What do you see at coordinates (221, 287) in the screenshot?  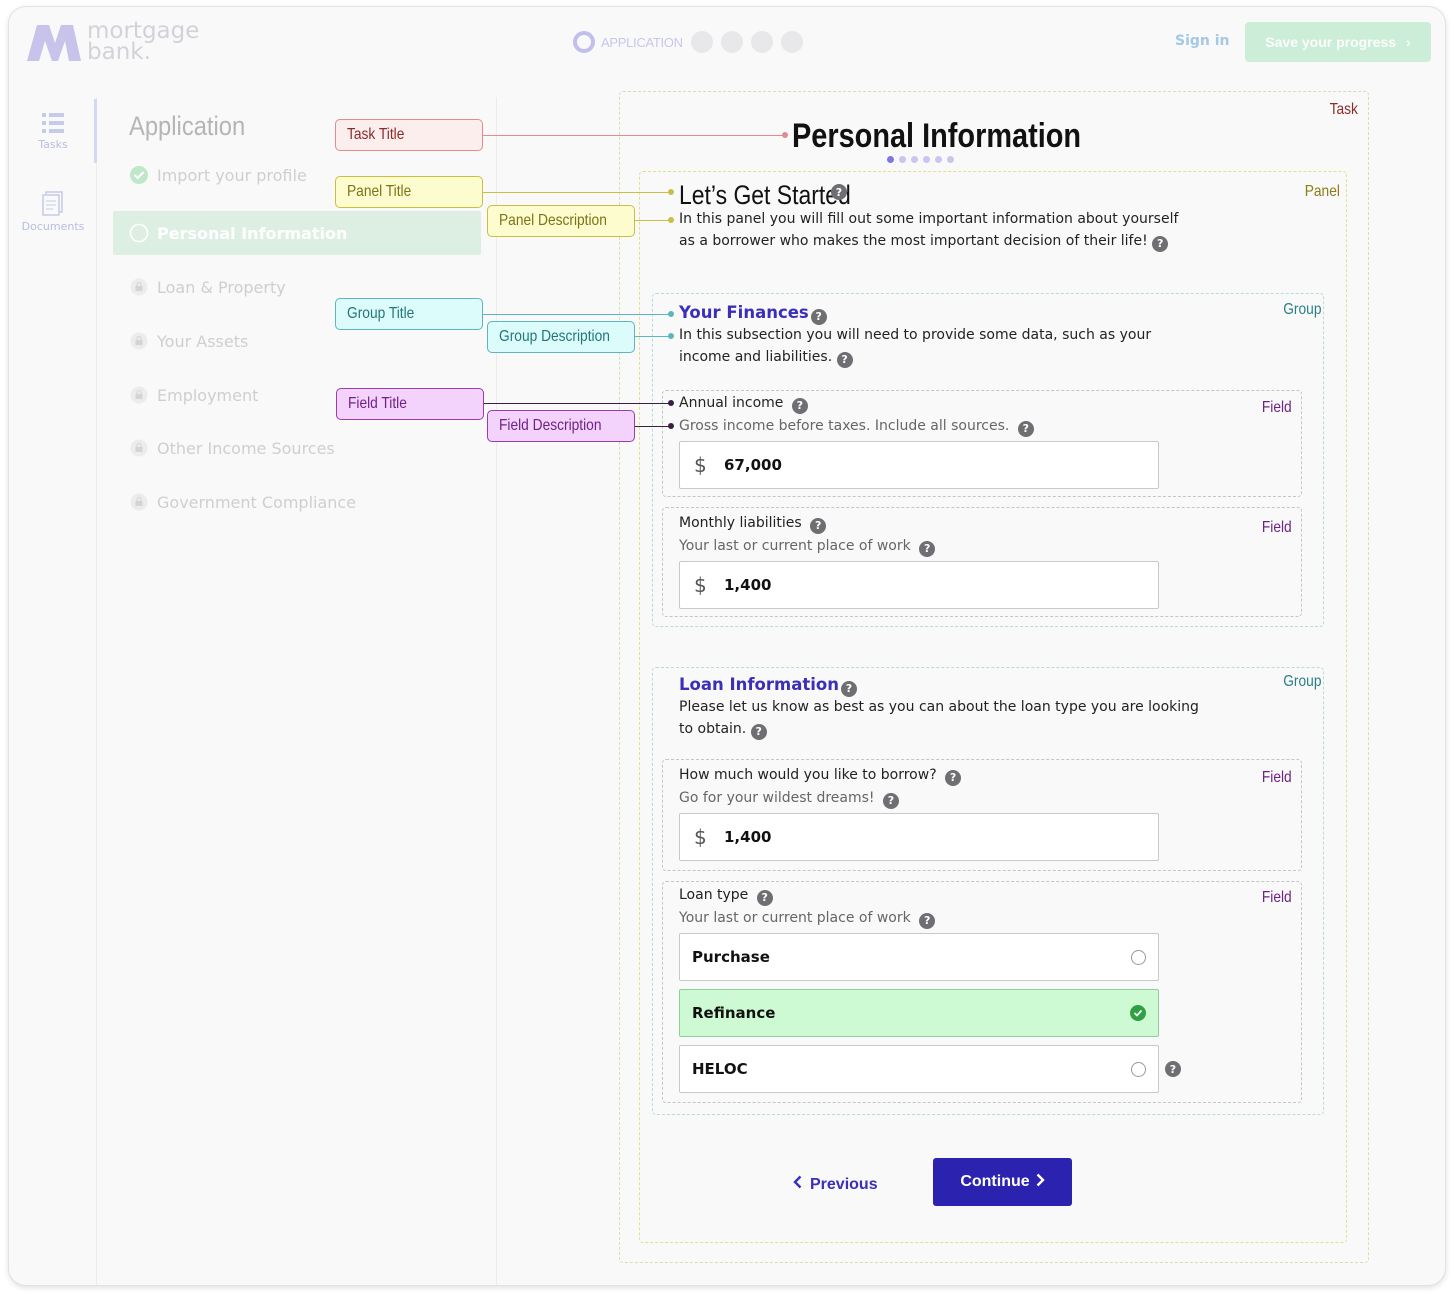 I see `sidenav-item-label: Loan & Property` at bounding box center [221, 287].